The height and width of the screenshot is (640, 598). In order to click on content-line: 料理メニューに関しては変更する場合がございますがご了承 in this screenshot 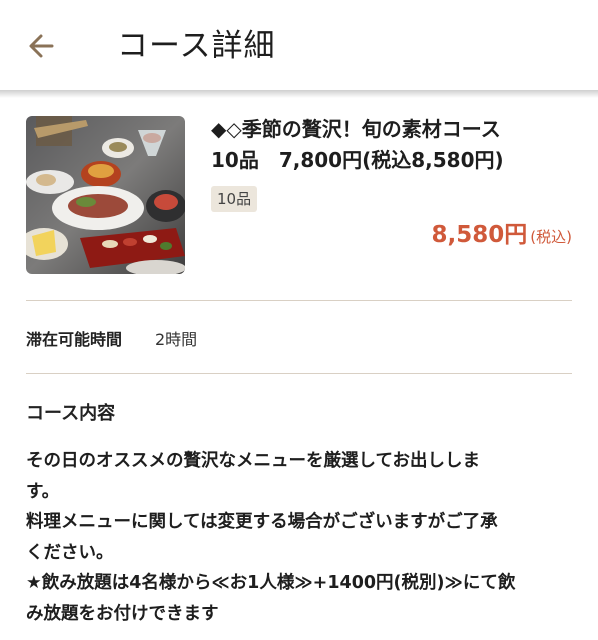, I will do `click(262, 522)`.